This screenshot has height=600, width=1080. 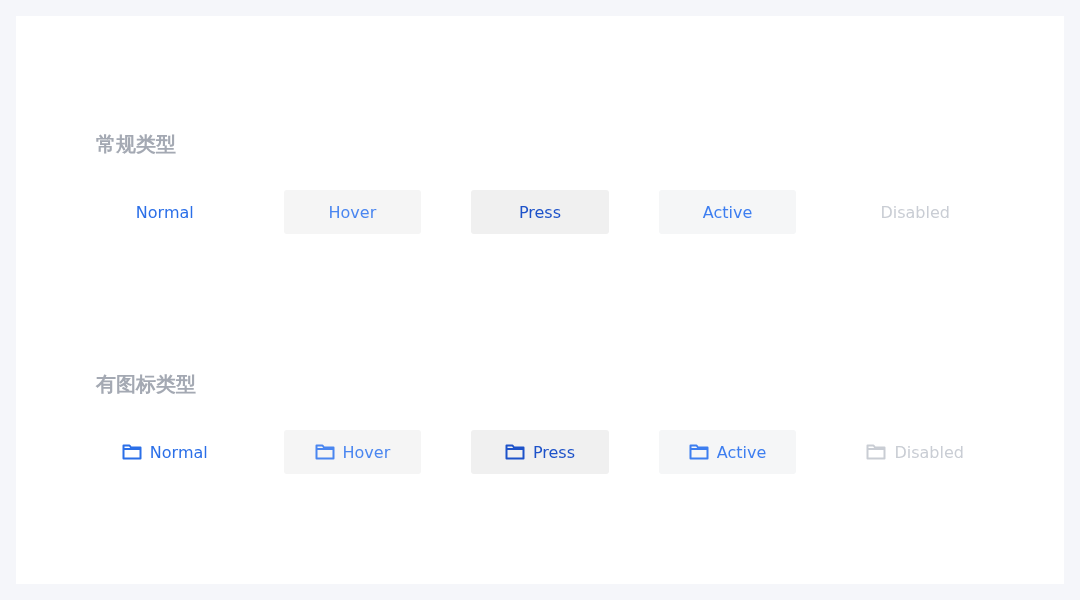 I want to click on section-title: 常规类型, so click(x=136, y=144).